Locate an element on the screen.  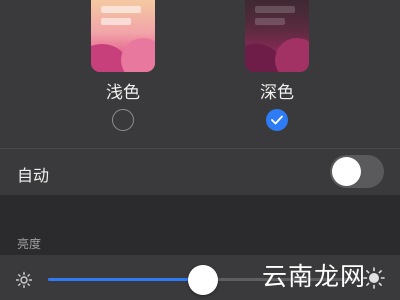
dark-mode-radio is located at coordinates (277, 120).